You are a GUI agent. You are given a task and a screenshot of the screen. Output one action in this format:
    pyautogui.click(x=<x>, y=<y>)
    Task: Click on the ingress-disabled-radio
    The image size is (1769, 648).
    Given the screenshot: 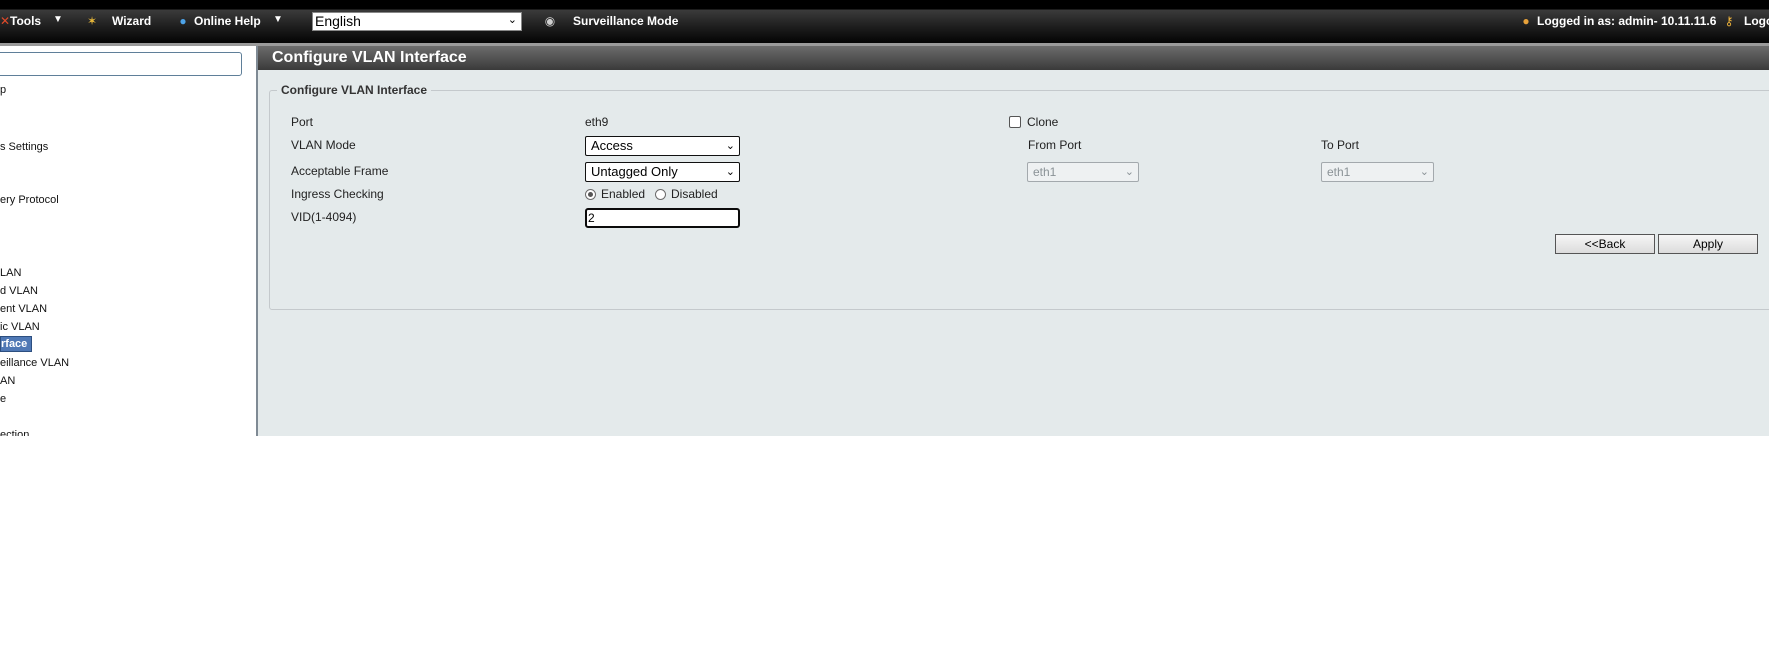 What is the action you would take?
    pyautogui.click(x=660, y=194)
    